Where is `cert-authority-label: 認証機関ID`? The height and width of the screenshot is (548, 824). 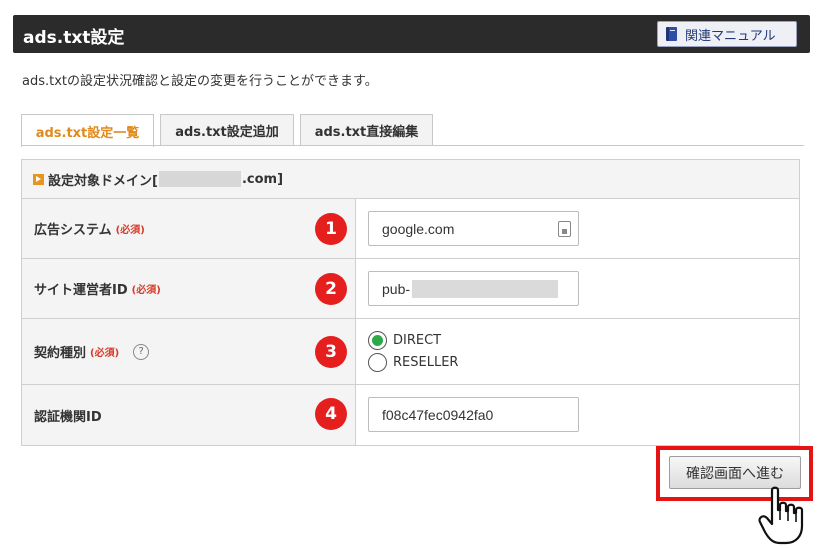 cert-authority-label: 認証機関ID is located at coordinates (68, 417).